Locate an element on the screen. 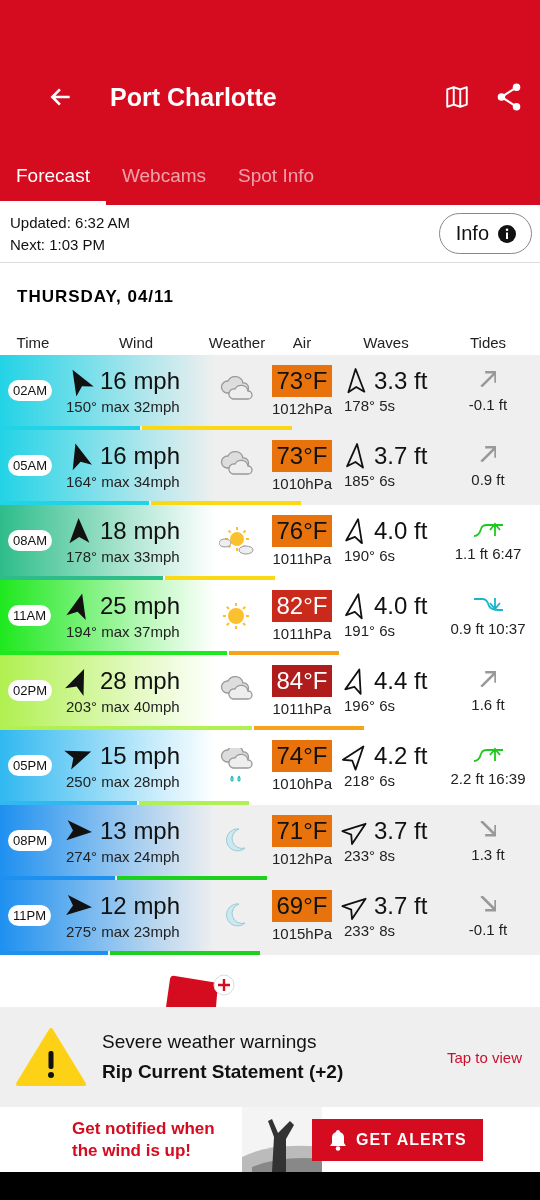 This screenshot has width=540, height=1200. time-label: 02PM is located at coordinates (30, 690).